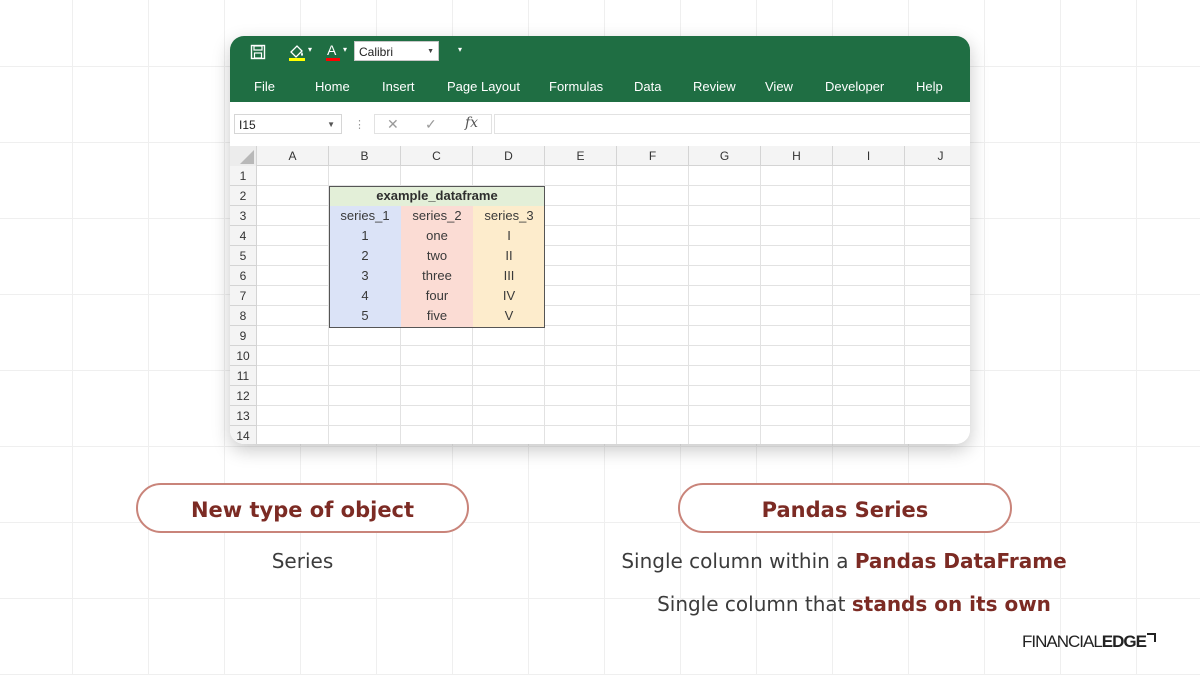  Describe the element at coordinates (243, 296) in the screenshot. I see `row-header-7: 7` at that location.